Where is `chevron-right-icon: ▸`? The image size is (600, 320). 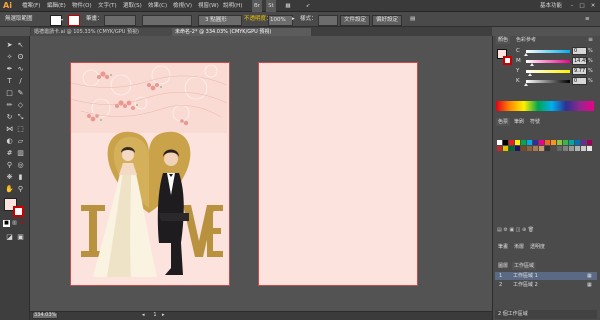 chevron-right-icon: ▸ is located at coordinates (295, 19).